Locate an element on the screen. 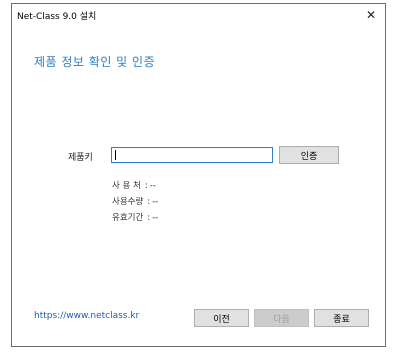 The height and width of the screenshot is (354, 400). close-icon: ✕ is located at coordinates (371, 15).